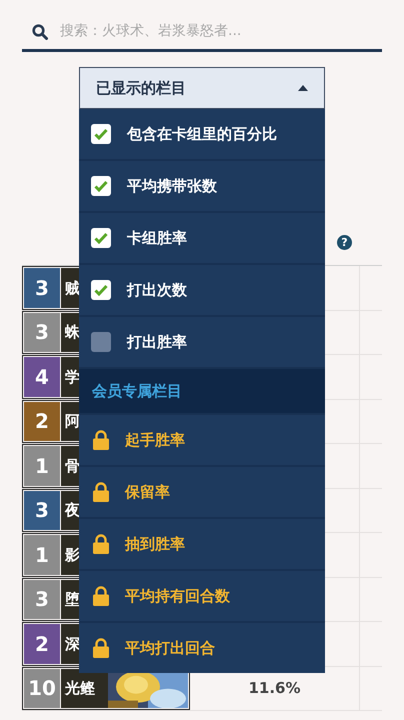 This screenshot has height=720, width=404. Describe the element at coordinates (344, 242) in the screenshot. I see `help-button: ?` at that location.